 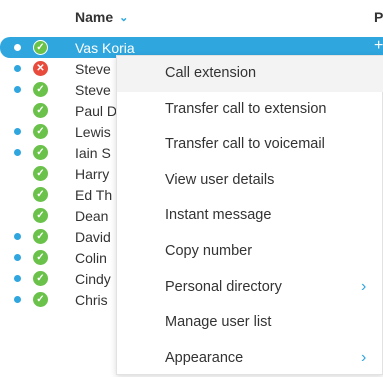 I want to click on menu-item-manage-user-list: Manage user list, so click(x=250, y=323).